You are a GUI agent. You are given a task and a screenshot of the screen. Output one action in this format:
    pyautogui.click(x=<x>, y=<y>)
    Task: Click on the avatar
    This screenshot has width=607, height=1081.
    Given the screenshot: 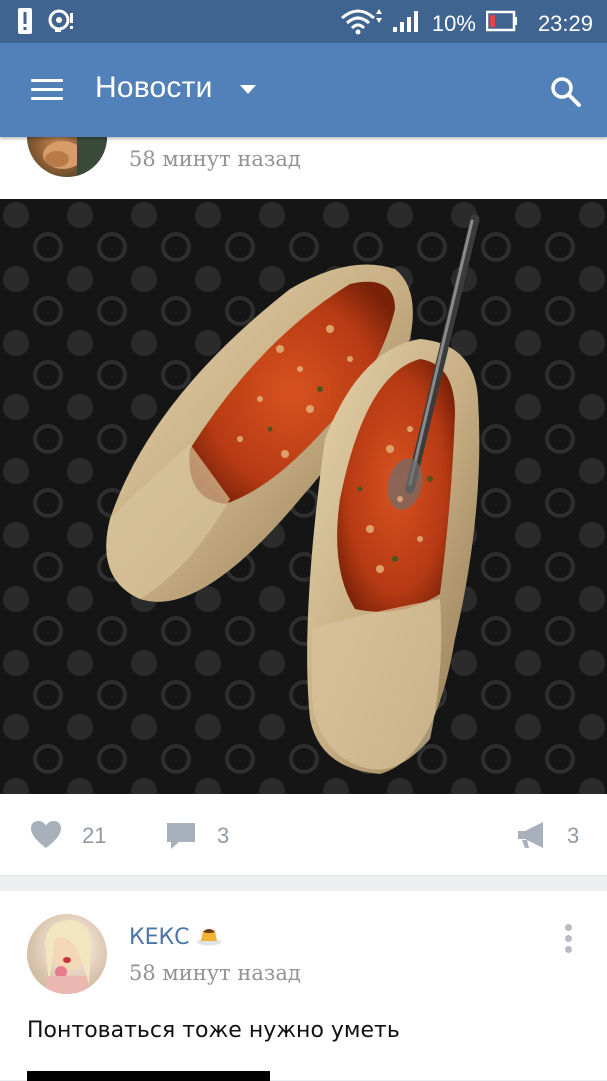 What is the action you would take?
    pyautogui.click(x=67, y=954)
    